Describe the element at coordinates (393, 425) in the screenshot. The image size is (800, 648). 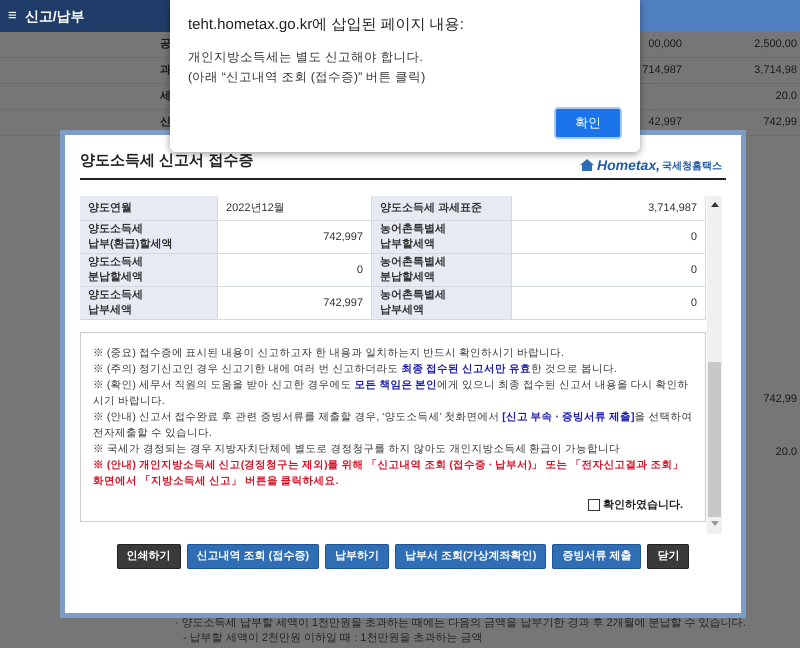
I see `notice-text: ※ (안내) 신고서 접수완료 후 관련 증빙서류를 제출할 경우, ‘양도소득세’ 첫화면에서 [신고 부속 · 증빙서류 제출]을 선택하여 전자제출할 수 있습니다.` at that location.